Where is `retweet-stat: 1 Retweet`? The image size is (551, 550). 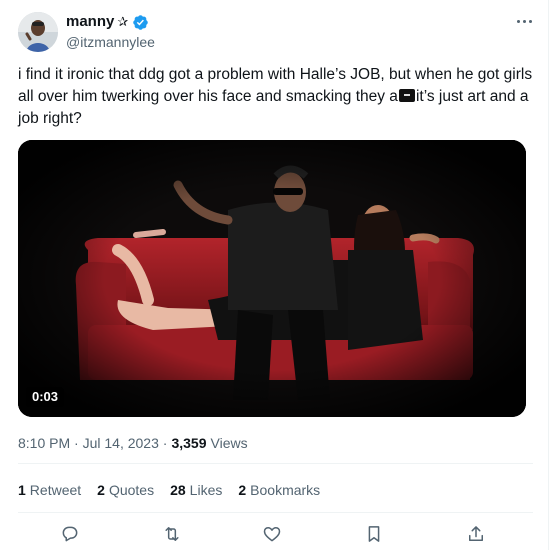 retweet-stat: 1 Retweet is located at coordinates (49, 490).